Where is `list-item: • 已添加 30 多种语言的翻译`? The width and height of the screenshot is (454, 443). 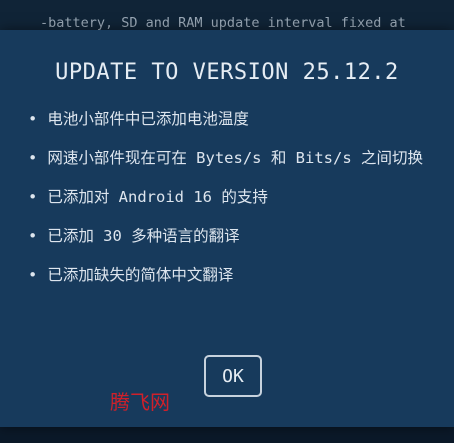 list-item: • 已添加 30 多种语言的翻译 is located at coordinates (234, 236).